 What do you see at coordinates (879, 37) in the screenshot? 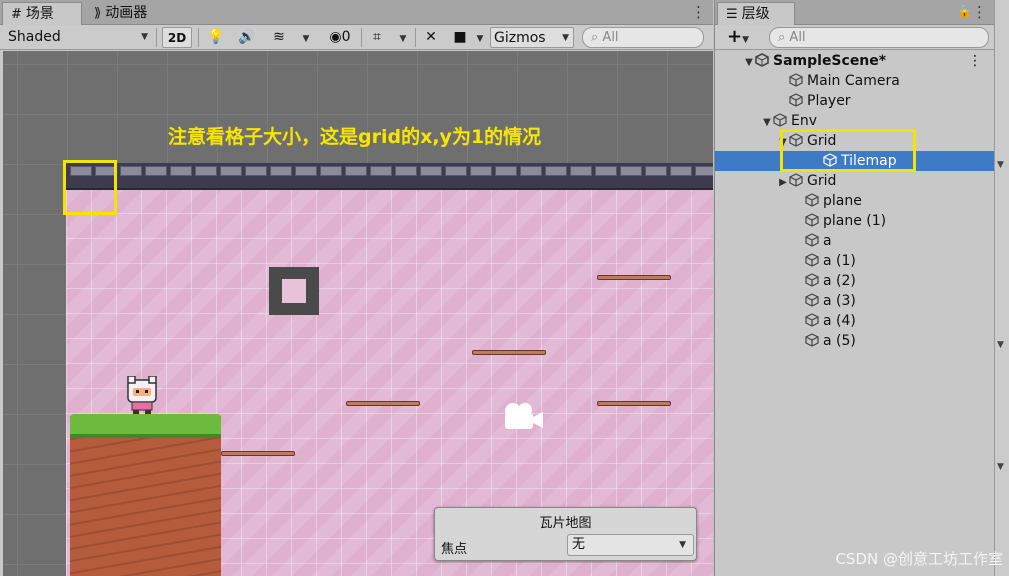
I see `hierarchy-search-input: ⌕ All` at bounding box center [879, 37].